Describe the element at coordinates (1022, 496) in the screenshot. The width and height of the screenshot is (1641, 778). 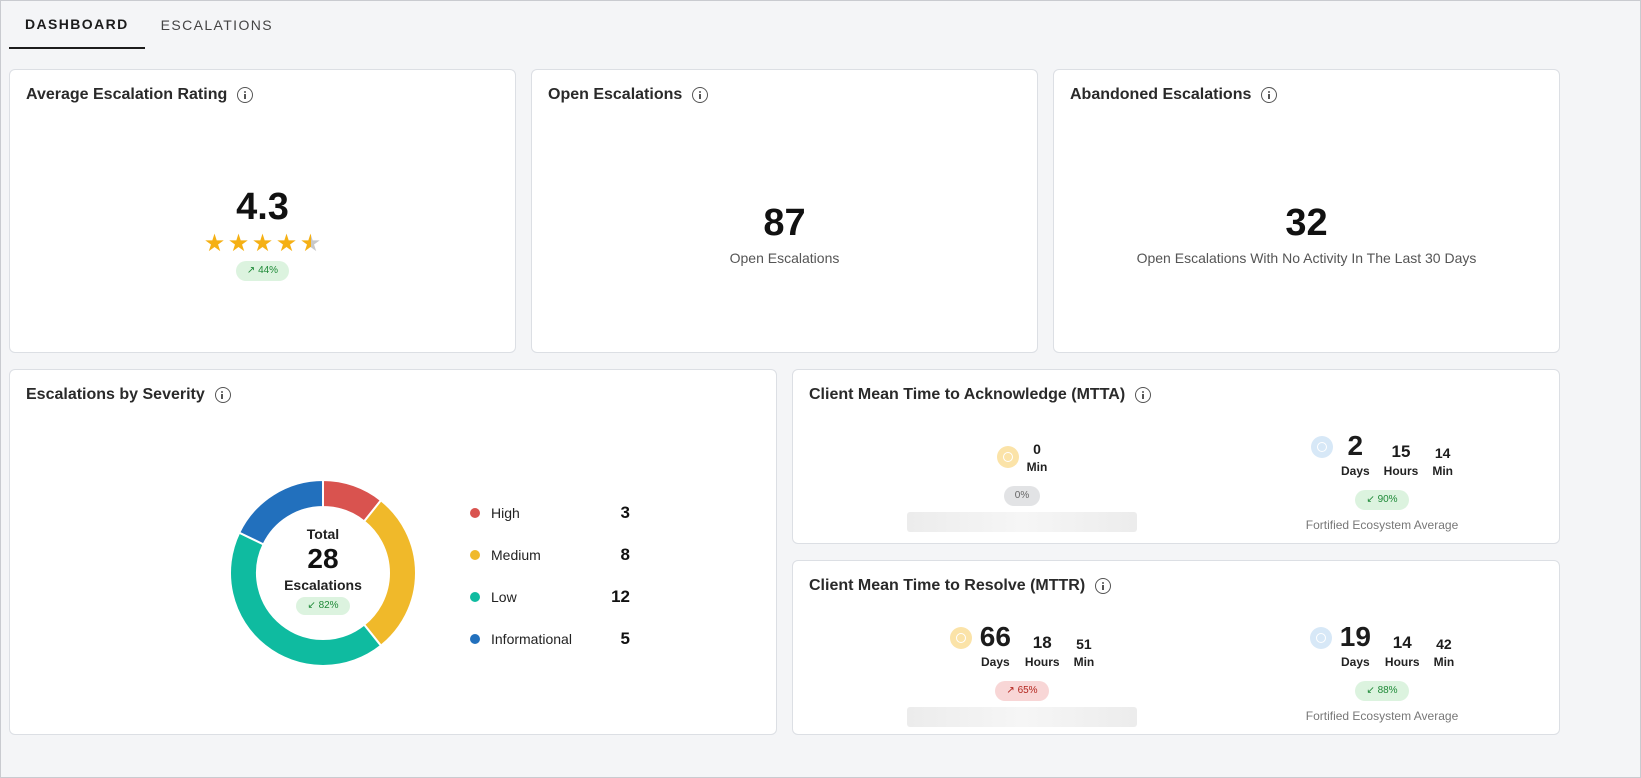
I see `mtta-client-trend-badge: 0%` at that location.